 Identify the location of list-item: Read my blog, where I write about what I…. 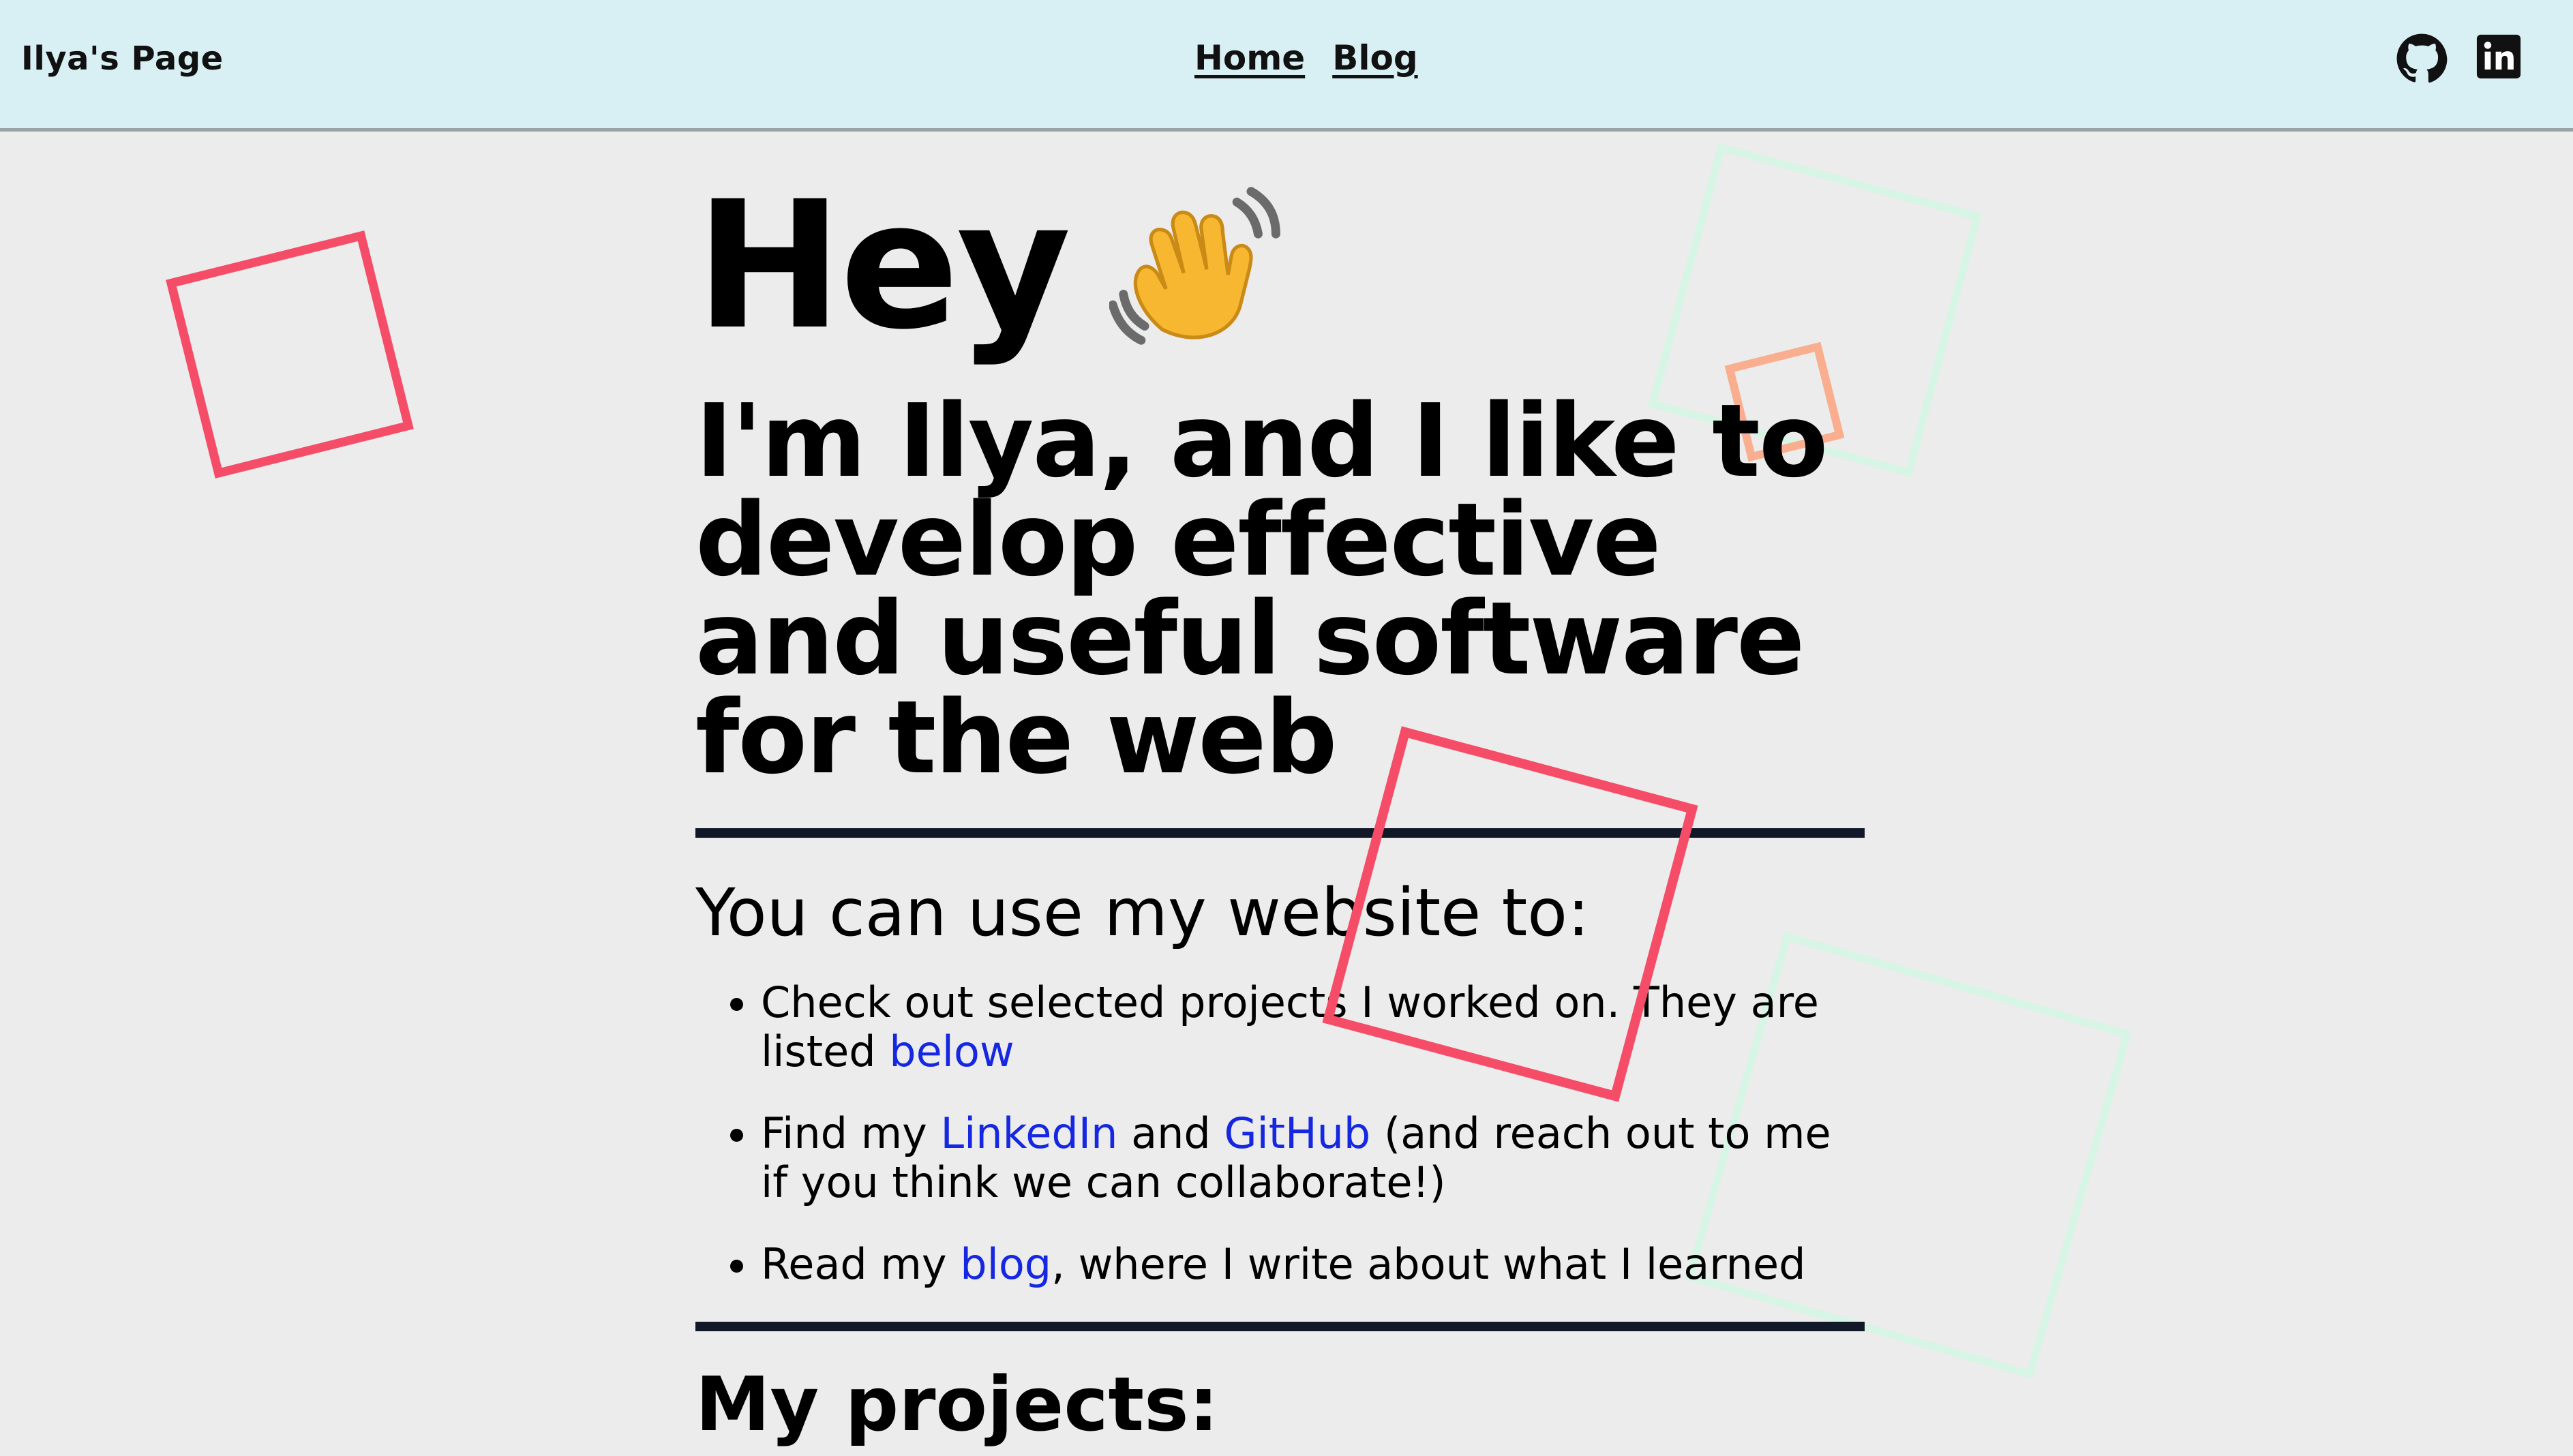
(1313, 1264).